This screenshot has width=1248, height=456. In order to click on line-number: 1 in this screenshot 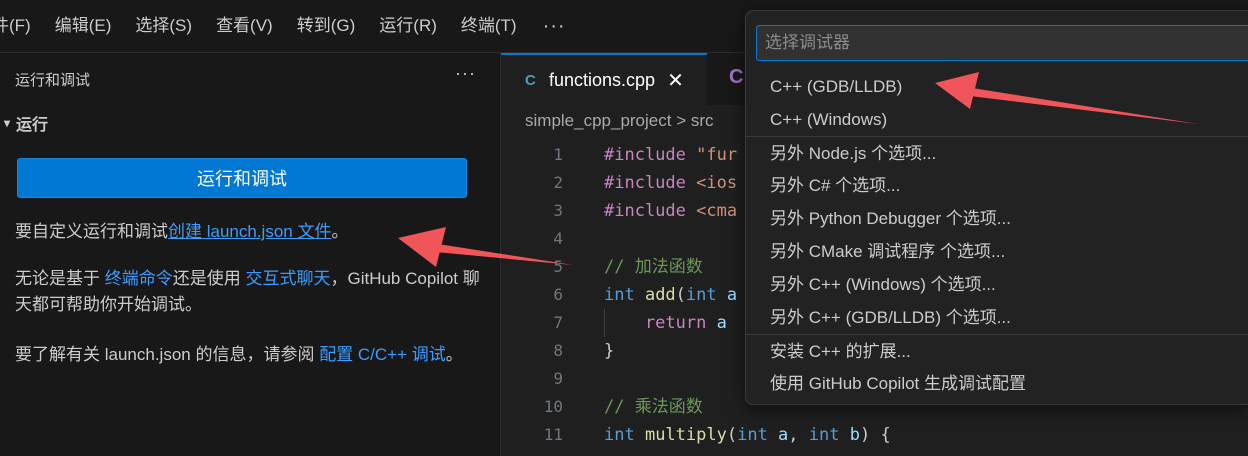, I will do `click(558, 154)`.